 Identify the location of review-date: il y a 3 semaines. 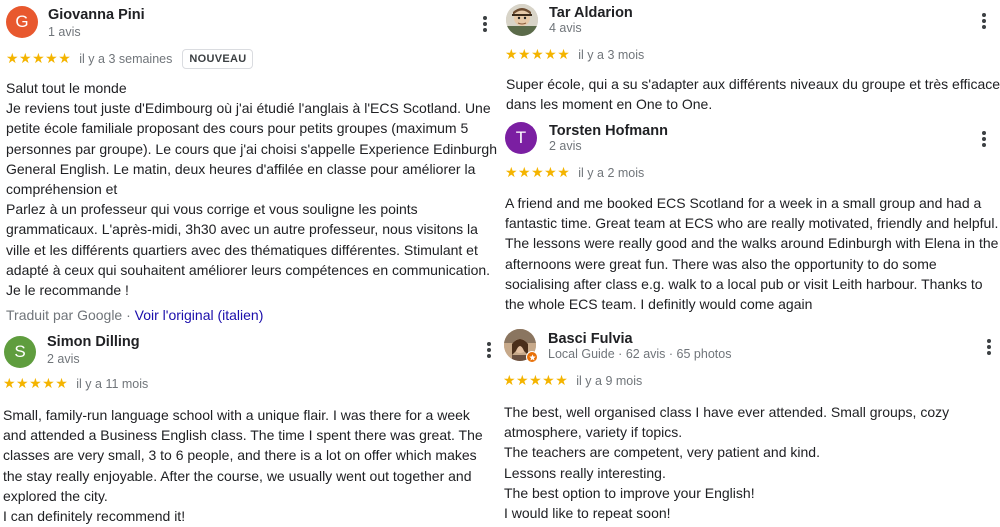
(126, 59).